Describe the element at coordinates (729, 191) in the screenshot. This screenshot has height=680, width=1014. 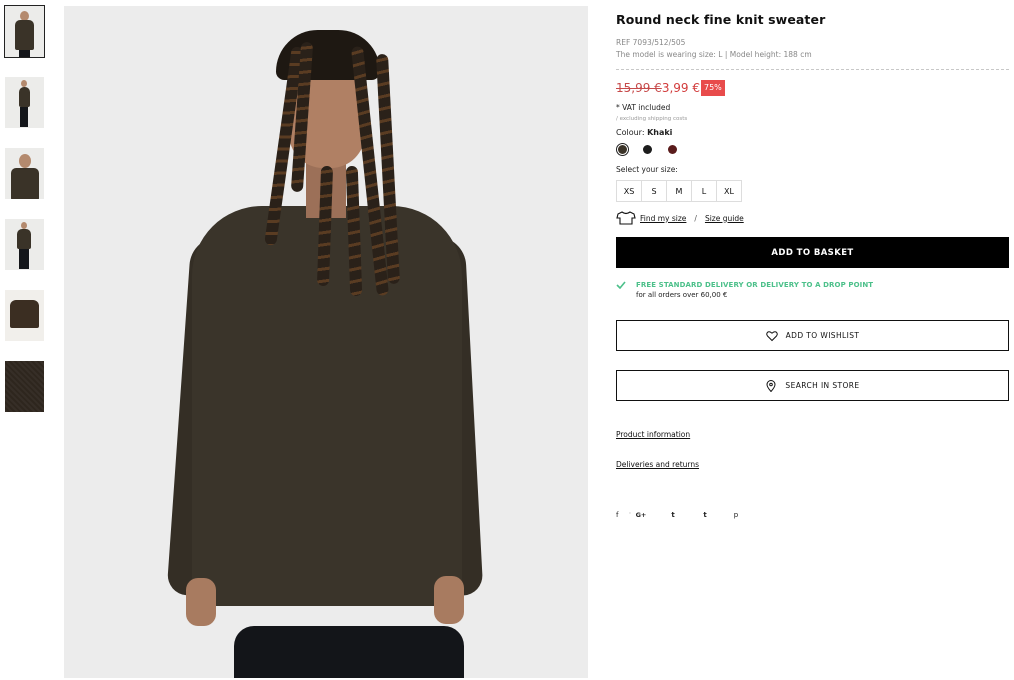
I see `size-button-xl: XL` at that location.